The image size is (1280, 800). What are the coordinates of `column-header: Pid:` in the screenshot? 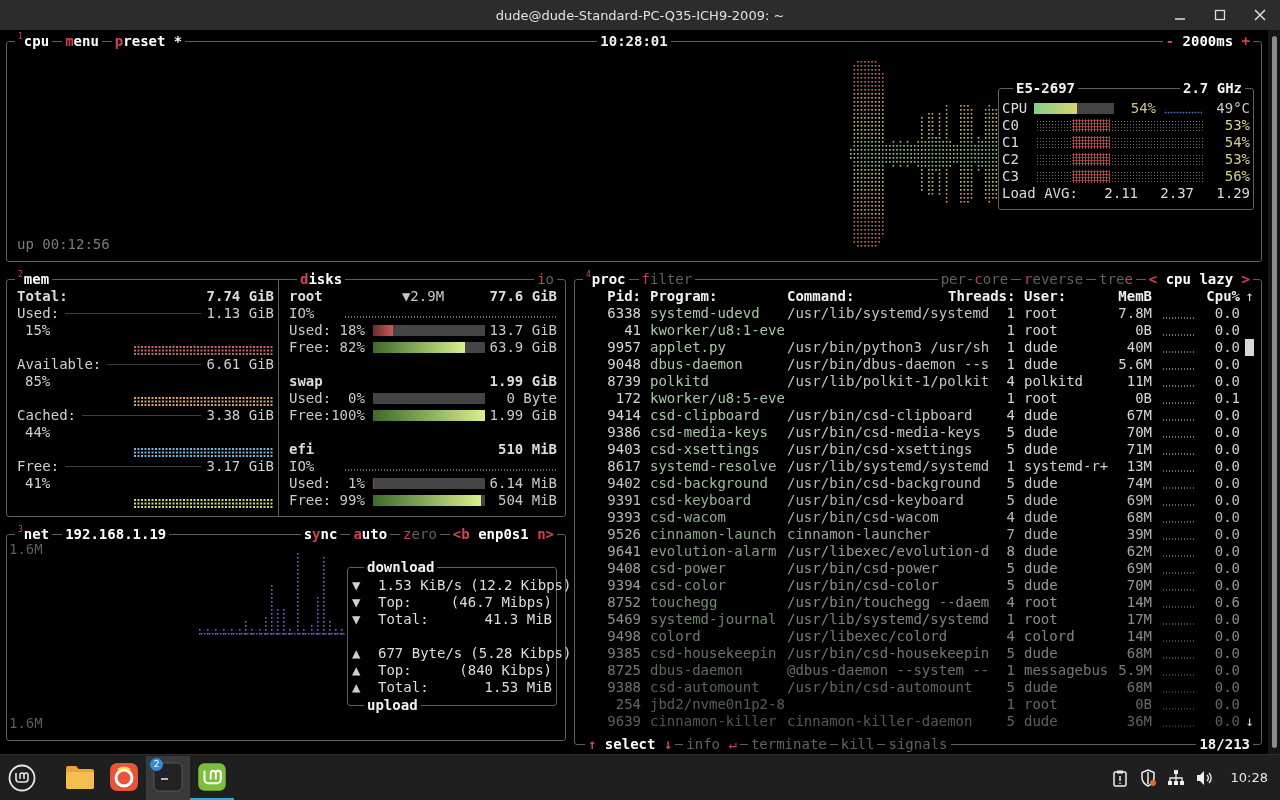 It's located at (611, 296).